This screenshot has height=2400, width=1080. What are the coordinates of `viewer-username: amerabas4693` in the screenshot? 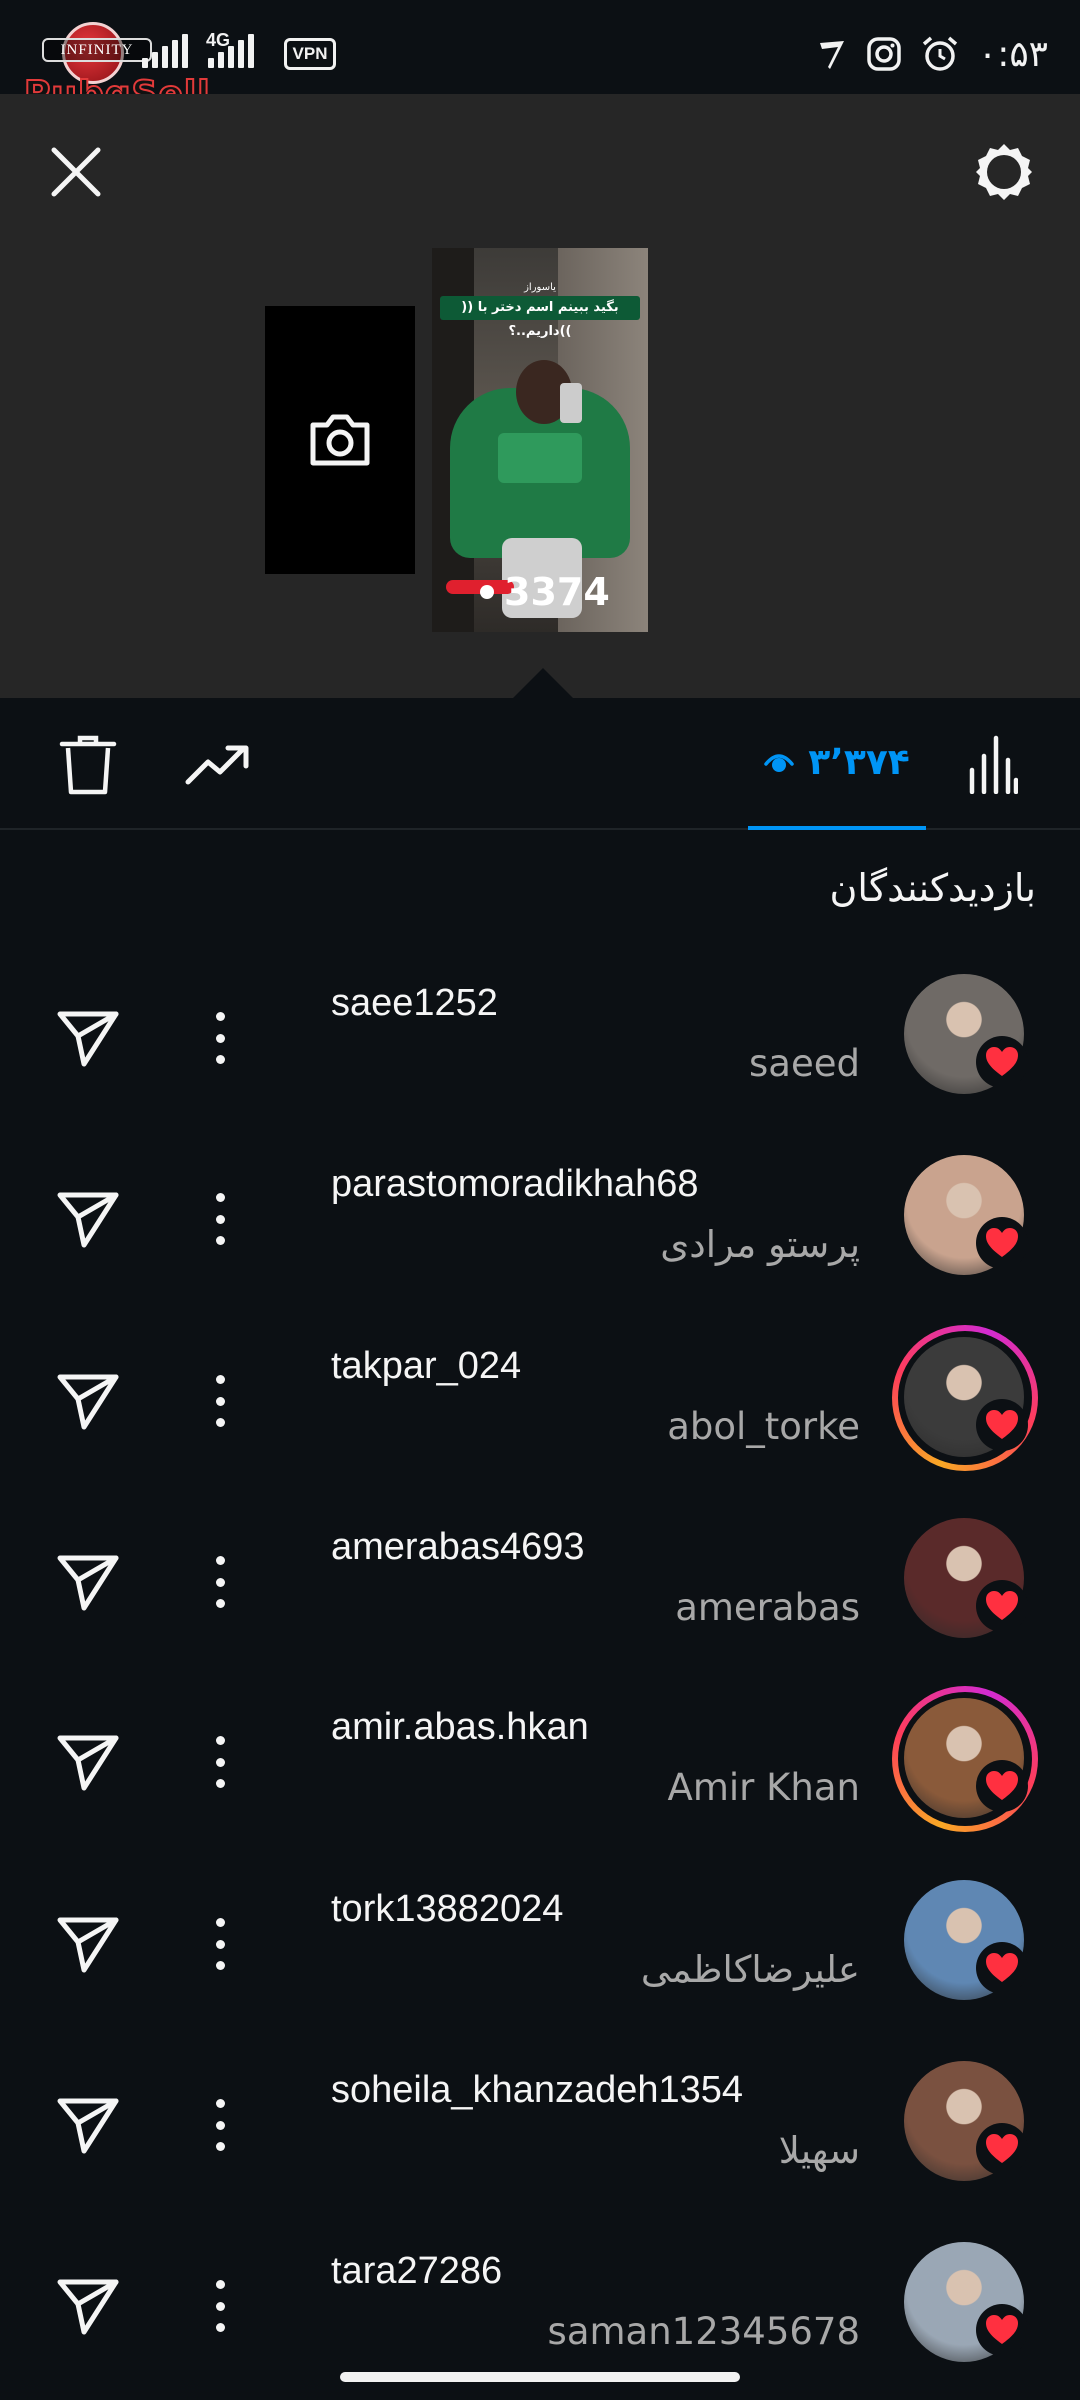 It's located at (458, 1547).